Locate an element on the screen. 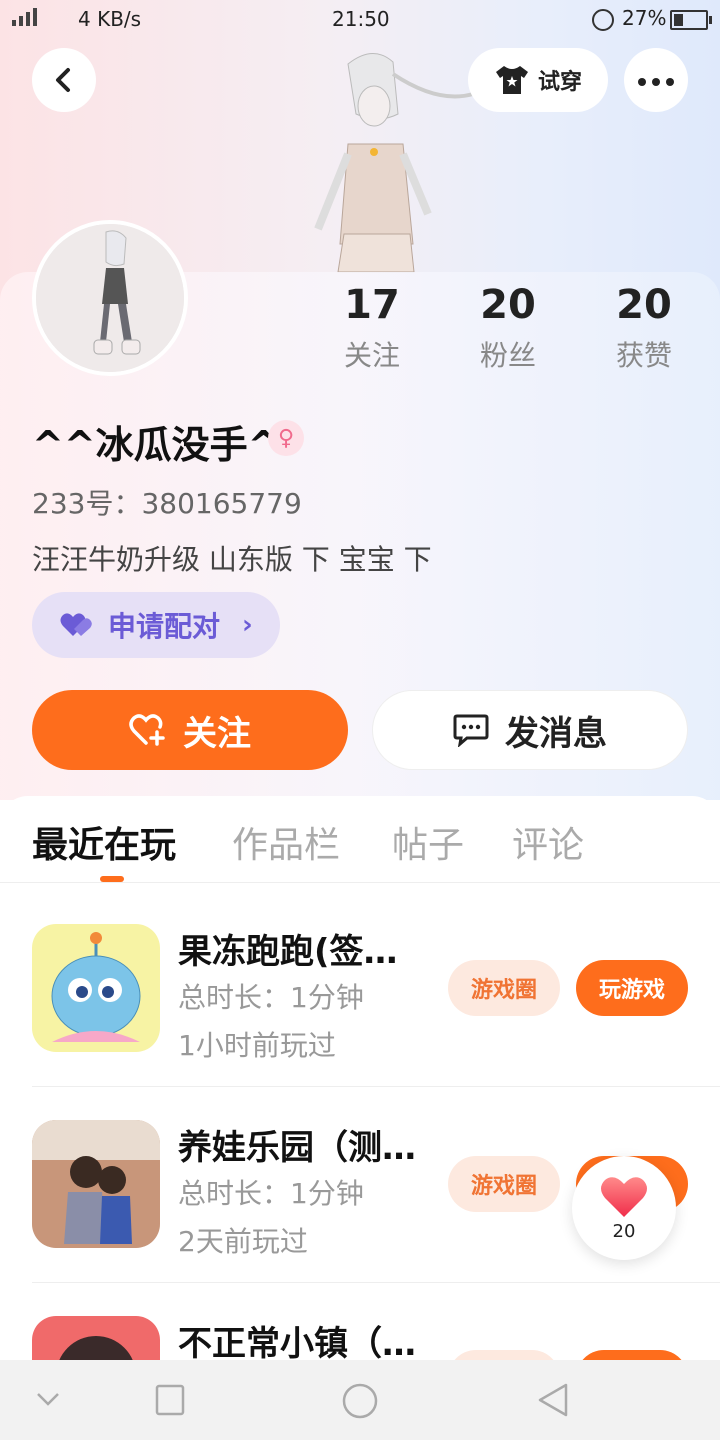 The image size is (720, 1440). hide-nav-icon is located at coordinates (48, 1400).